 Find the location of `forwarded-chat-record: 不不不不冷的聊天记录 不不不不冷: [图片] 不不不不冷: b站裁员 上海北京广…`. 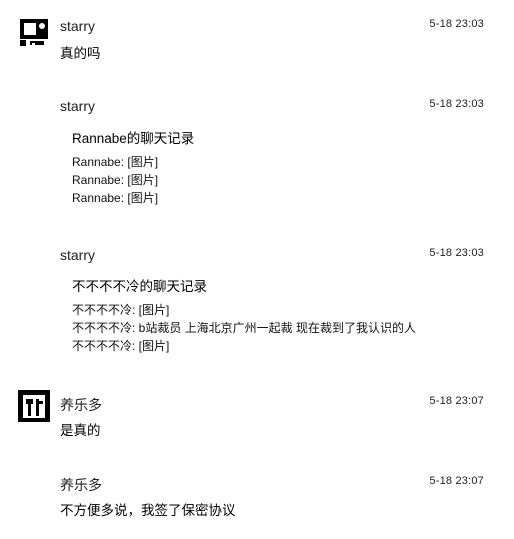

forwarded-chat-record: 不不不不冷的聊天记录 不不不不冷: [图片] 不不不不冷: b站裁员 上海北京广… is located at coordinates (244, 317).